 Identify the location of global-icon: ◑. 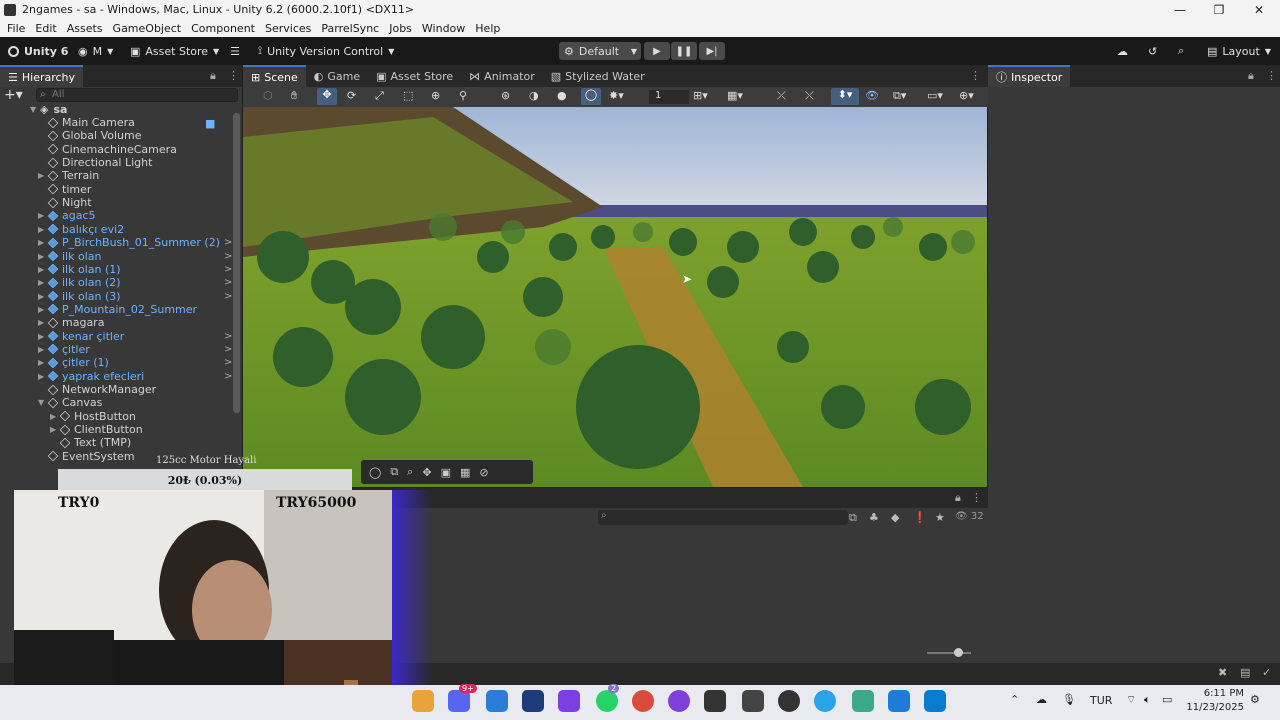
(534, 95).